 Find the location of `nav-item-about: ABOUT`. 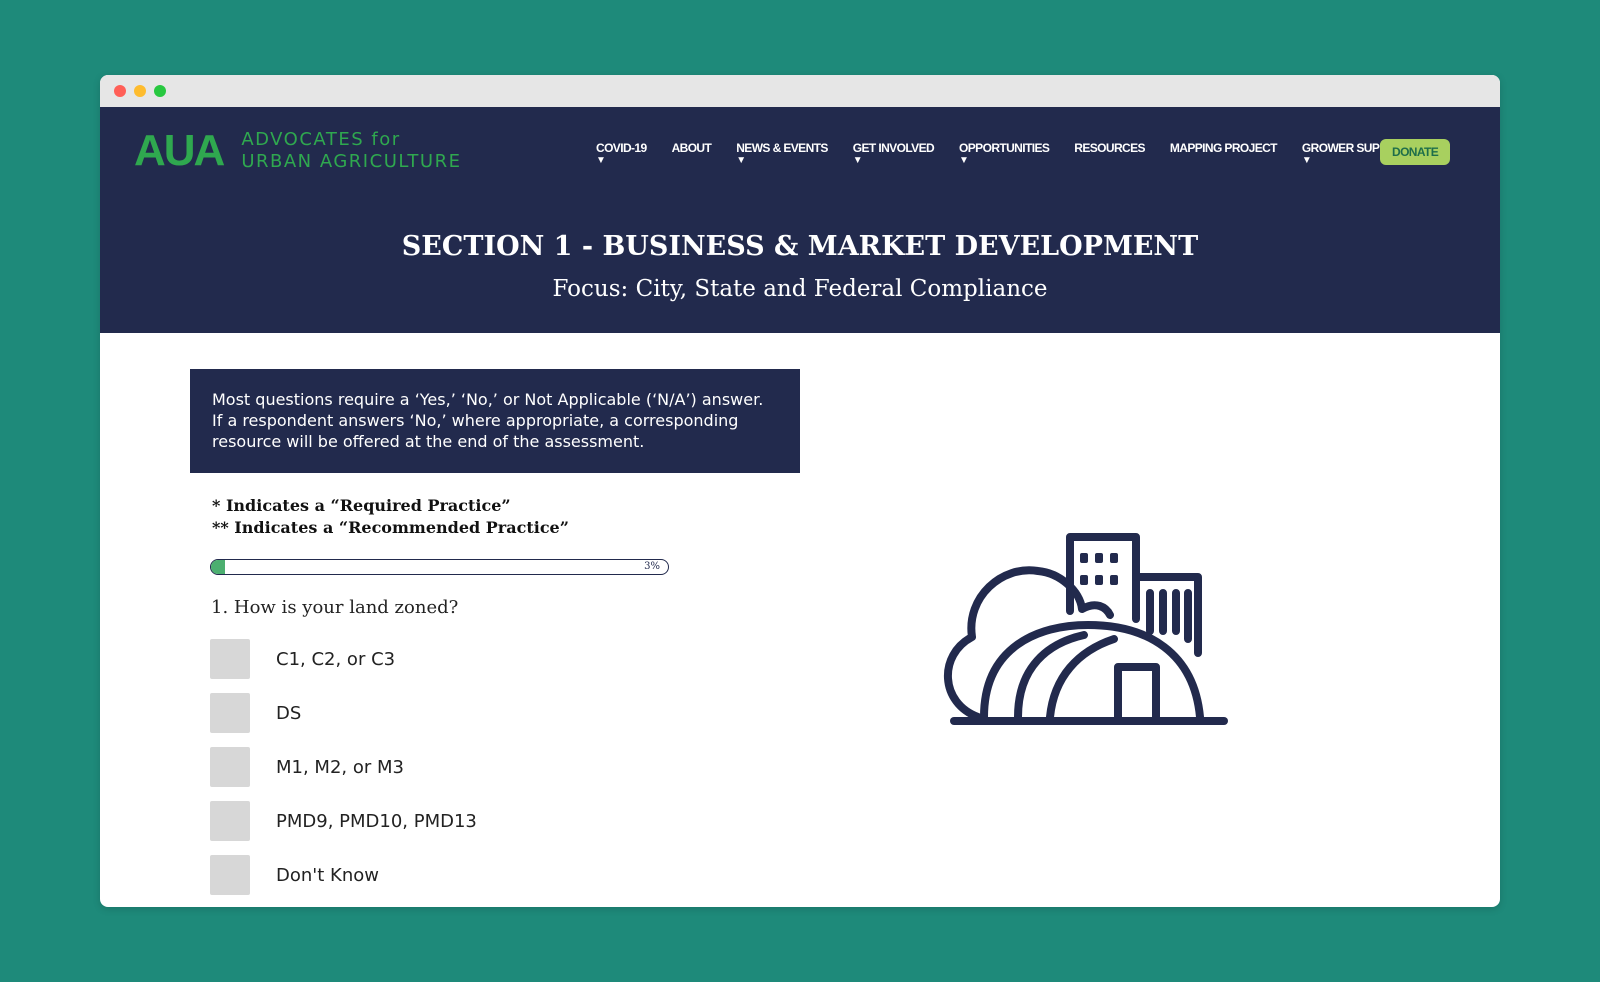

nav-item-about: ABOUT is located at coordinates (692, 148).